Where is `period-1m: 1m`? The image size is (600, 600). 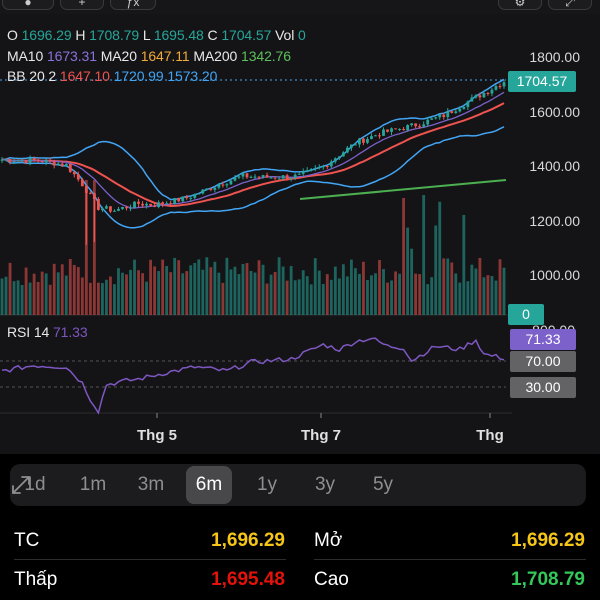
period-1m: 1m is located at coordinates (93, 485).